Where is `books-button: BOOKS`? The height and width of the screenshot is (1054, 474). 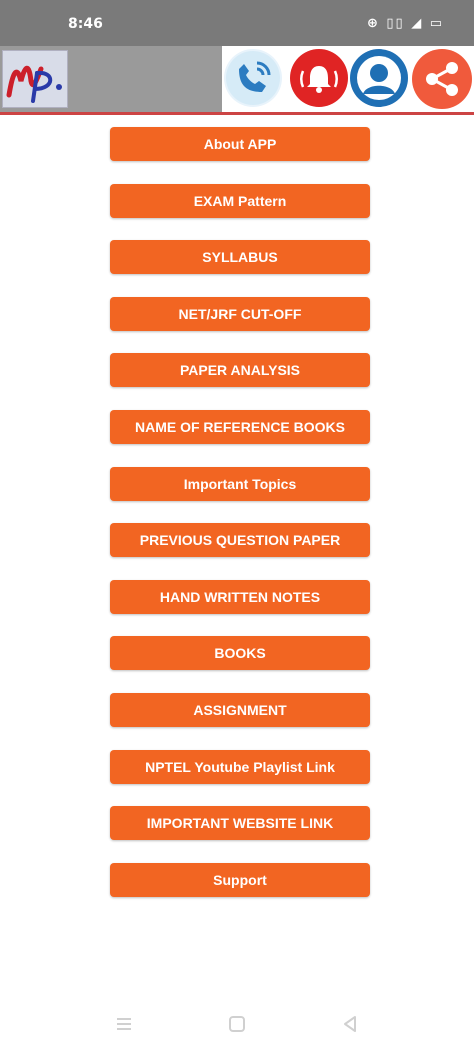 books-button: BOOKS is located at coordinates (240, 653).